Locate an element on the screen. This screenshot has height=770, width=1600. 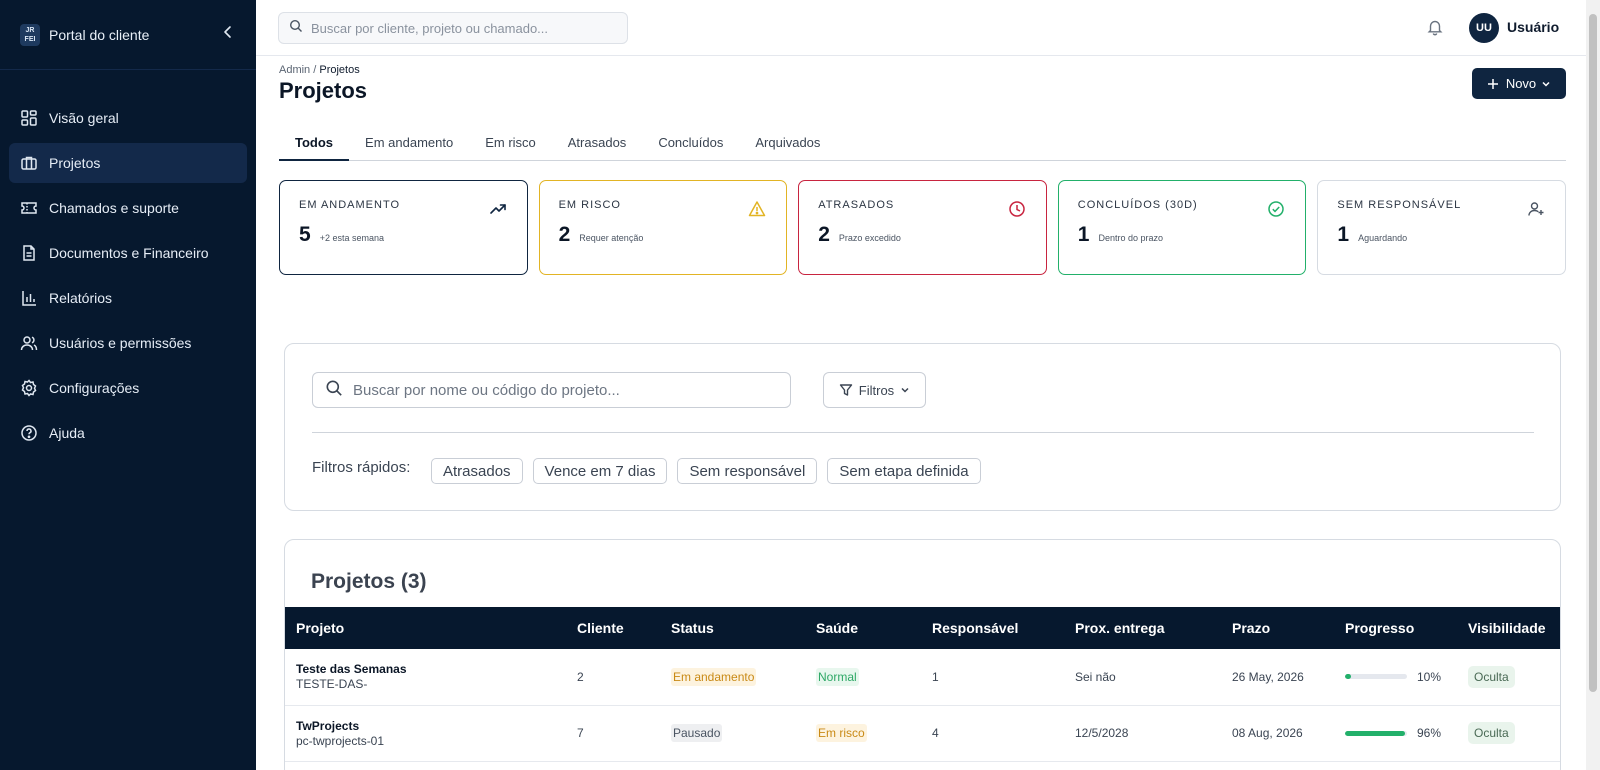
stat-card-em-andamento: EM ANDAMENTO 5 +2 esta semana is located at coordinates (403, 227).